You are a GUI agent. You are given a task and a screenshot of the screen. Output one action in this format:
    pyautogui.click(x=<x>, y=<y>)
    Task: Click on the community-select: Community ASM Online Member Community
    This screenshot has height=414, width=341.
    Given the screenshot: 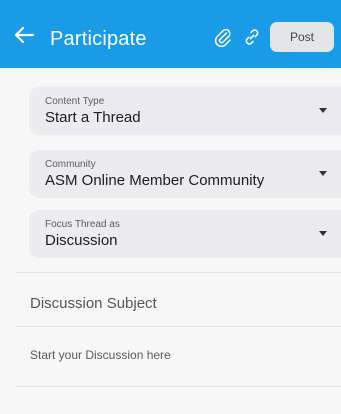 What is the action you would take?
    pyautogui.click(x=185, y=174)
    